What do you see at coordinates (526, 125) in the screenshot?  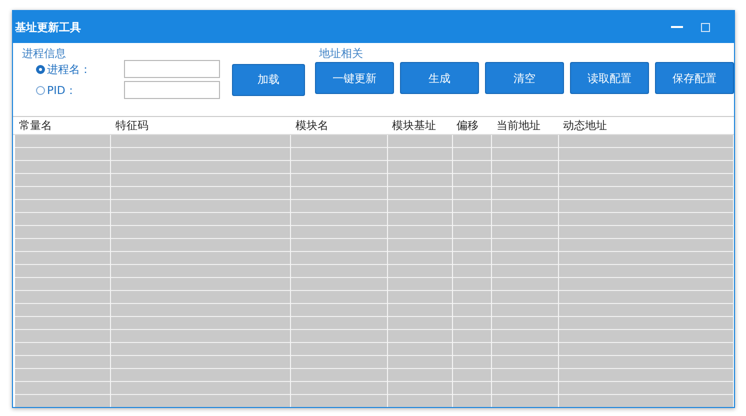 I see `column-header: 当前地址` at bounding box center [526, 125].